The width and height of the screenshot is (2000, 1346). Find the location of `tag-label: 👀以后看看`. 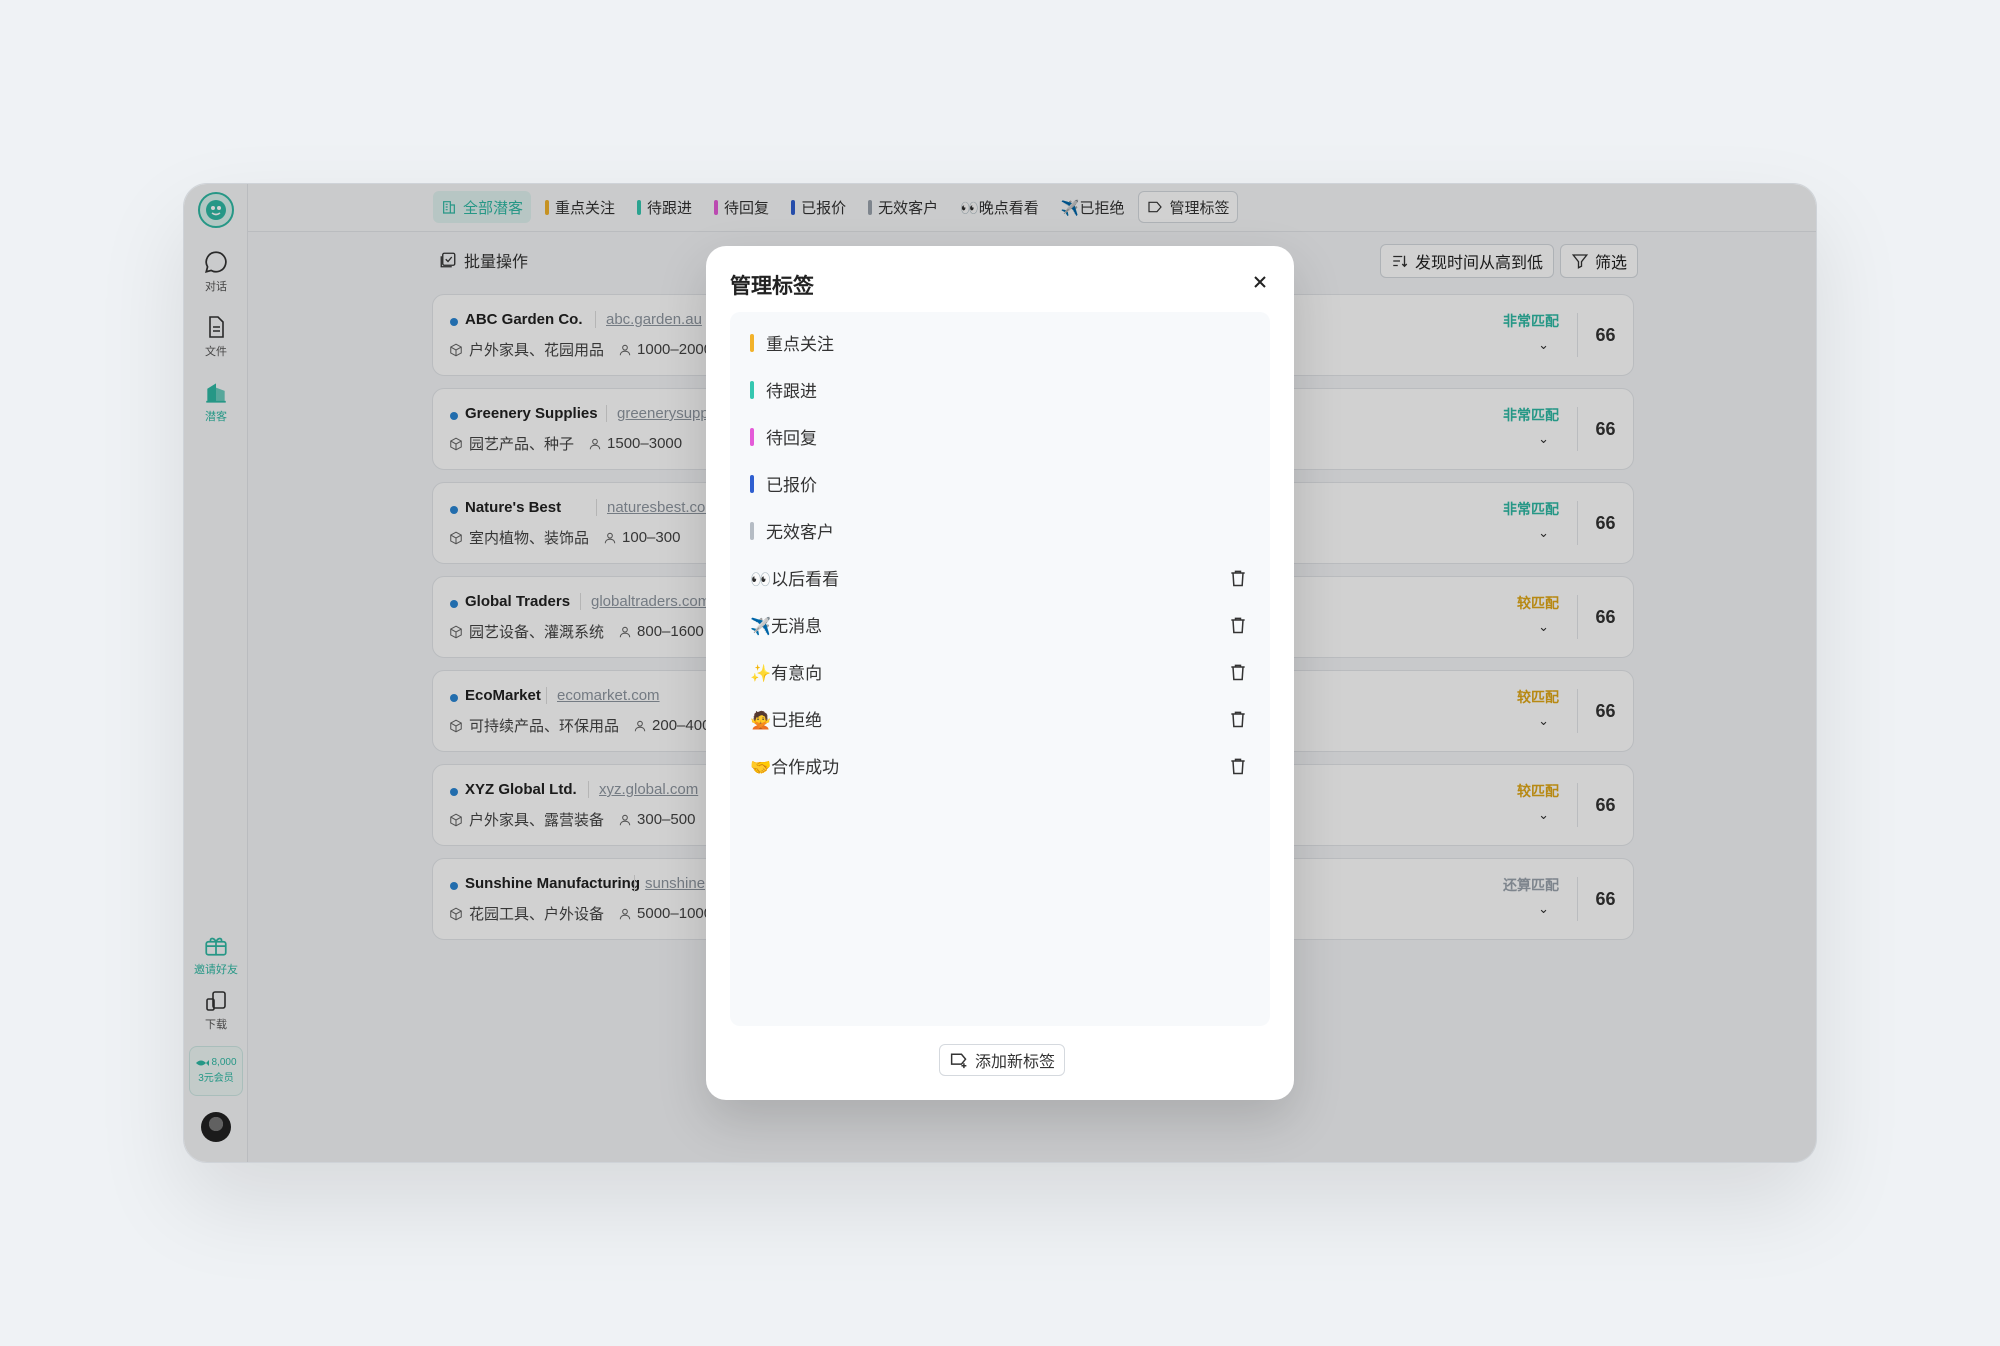

tag-label: 👀以后看看 is located at coordinates (795, 579).